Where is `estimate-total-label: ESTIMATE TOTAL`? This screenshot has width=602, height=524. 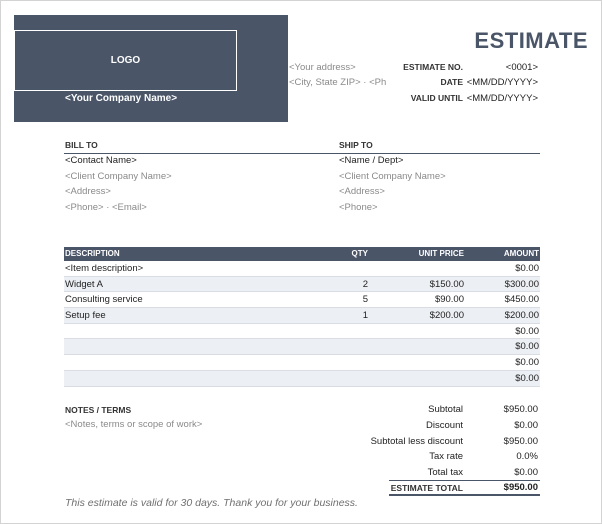
estimate-total-label: ESTIMATE TOTAL is located at coordinates (426, 488).